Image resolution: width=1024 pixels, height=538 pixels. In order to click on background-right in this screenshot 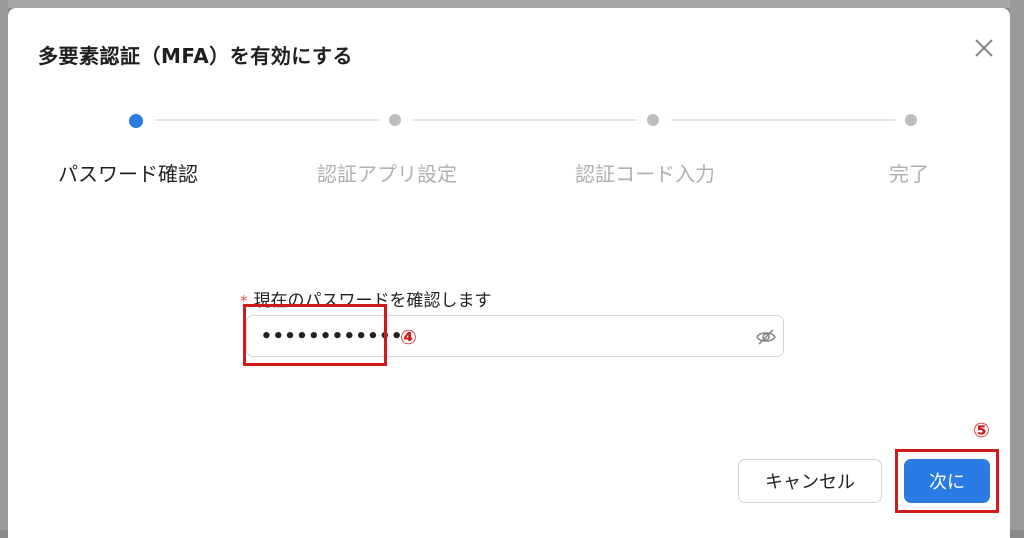, I will do `click(1017, 265)`.